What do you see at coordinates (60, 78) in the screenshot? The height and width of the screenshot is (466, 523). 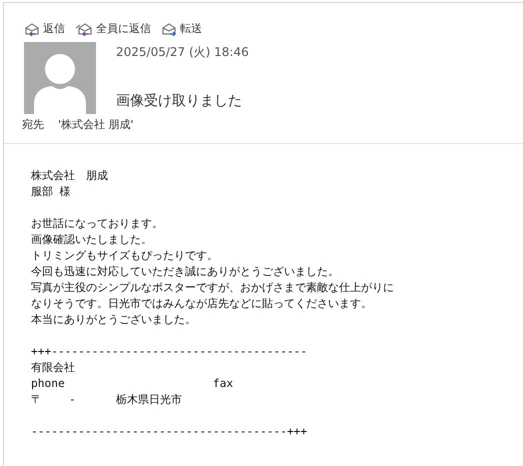 I see `avatar-silhouette` at bounding box center [60, 78].